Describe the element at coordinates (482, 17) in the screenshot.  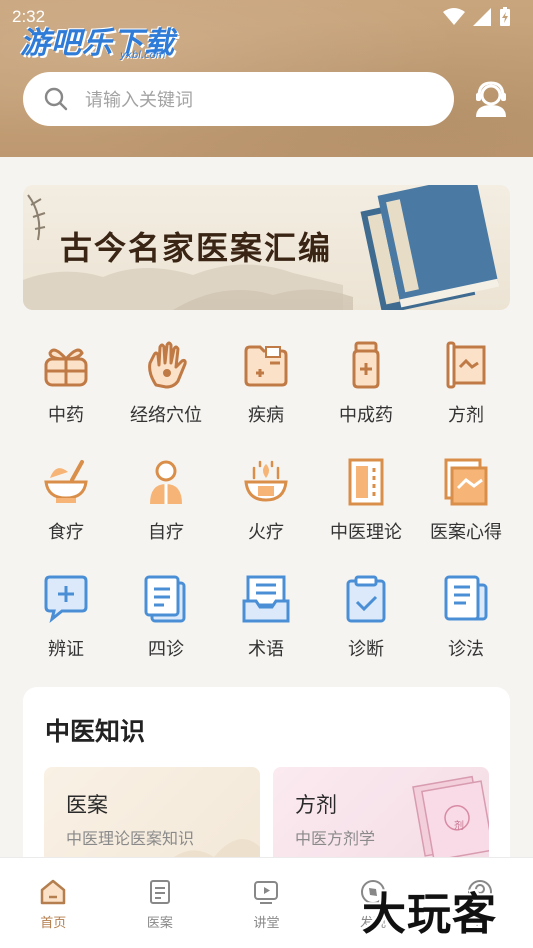
I see `signal-icon` at that location.